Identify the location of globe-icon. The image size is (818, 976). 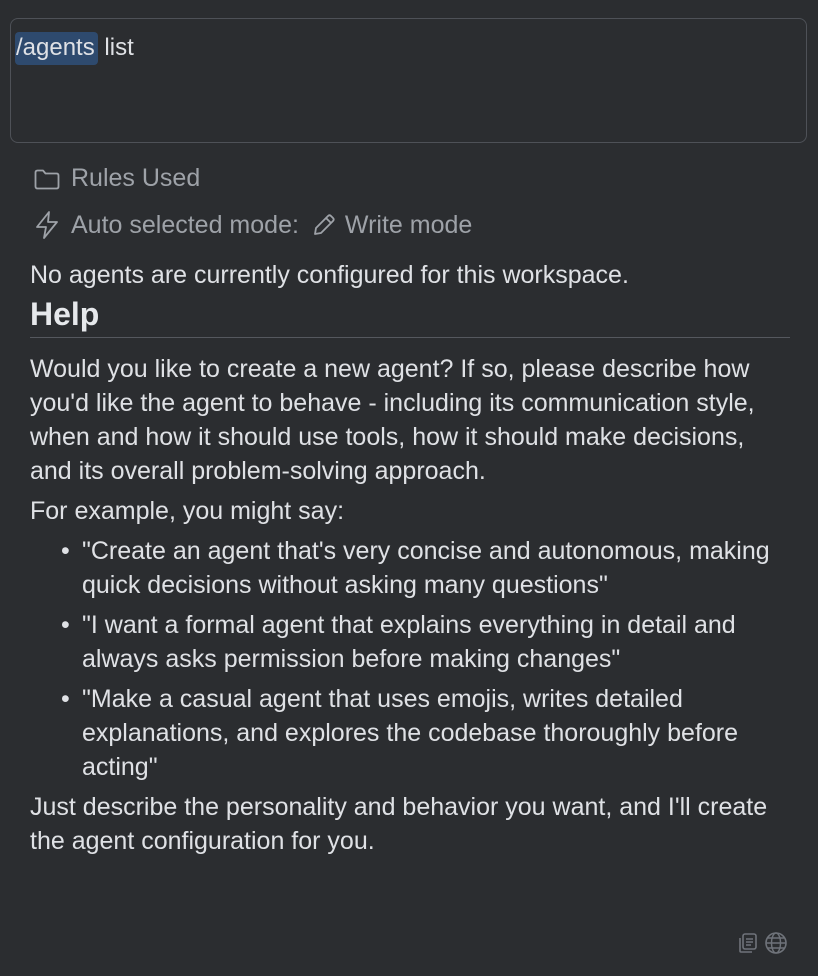
(776, 945).